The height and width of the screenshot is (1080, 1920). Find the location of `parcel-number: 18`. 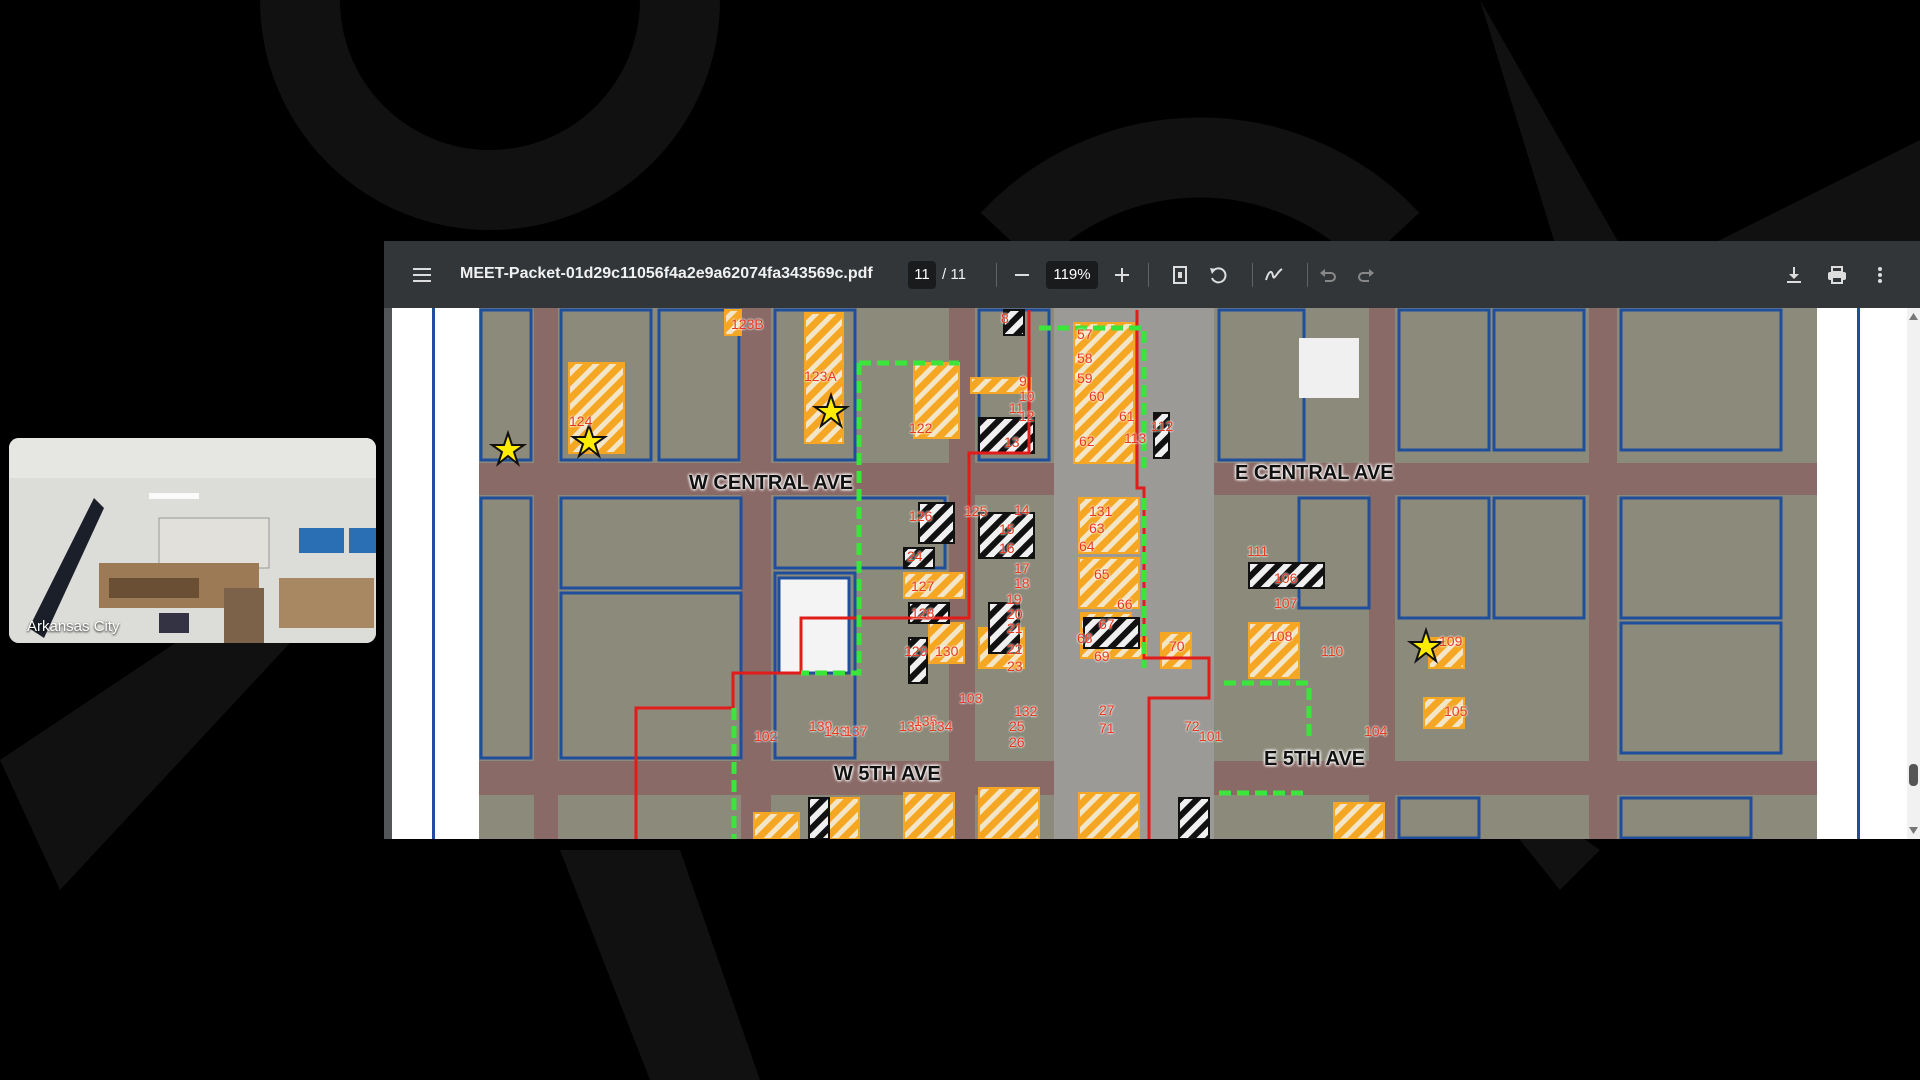

parcel-number: 18 is located at coordinates (1022, 583).